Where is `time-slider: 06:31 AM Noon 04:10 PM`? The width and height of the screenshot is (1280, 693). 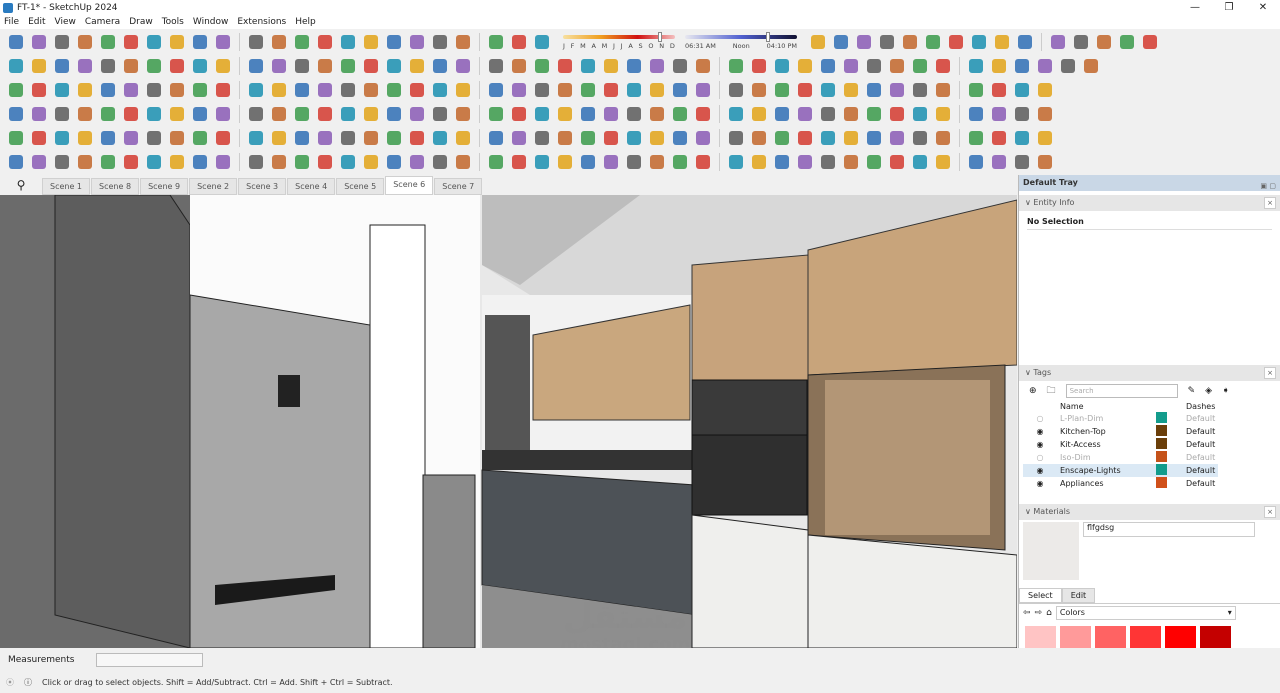
time-slider: 06:31 AM Noon 04:10 PM is located at coordinates (741, 40).